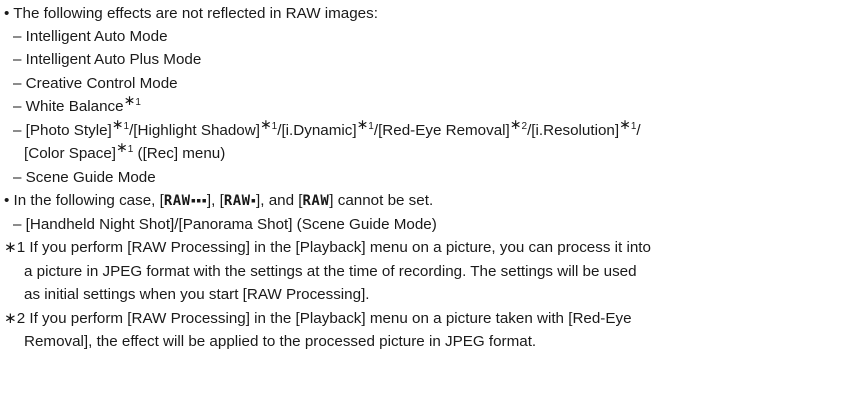 The height and width of the screenshot is (398, 850). I want to click on highlight-shadow-label: /[Highlight Shadow], so click(194, 130).